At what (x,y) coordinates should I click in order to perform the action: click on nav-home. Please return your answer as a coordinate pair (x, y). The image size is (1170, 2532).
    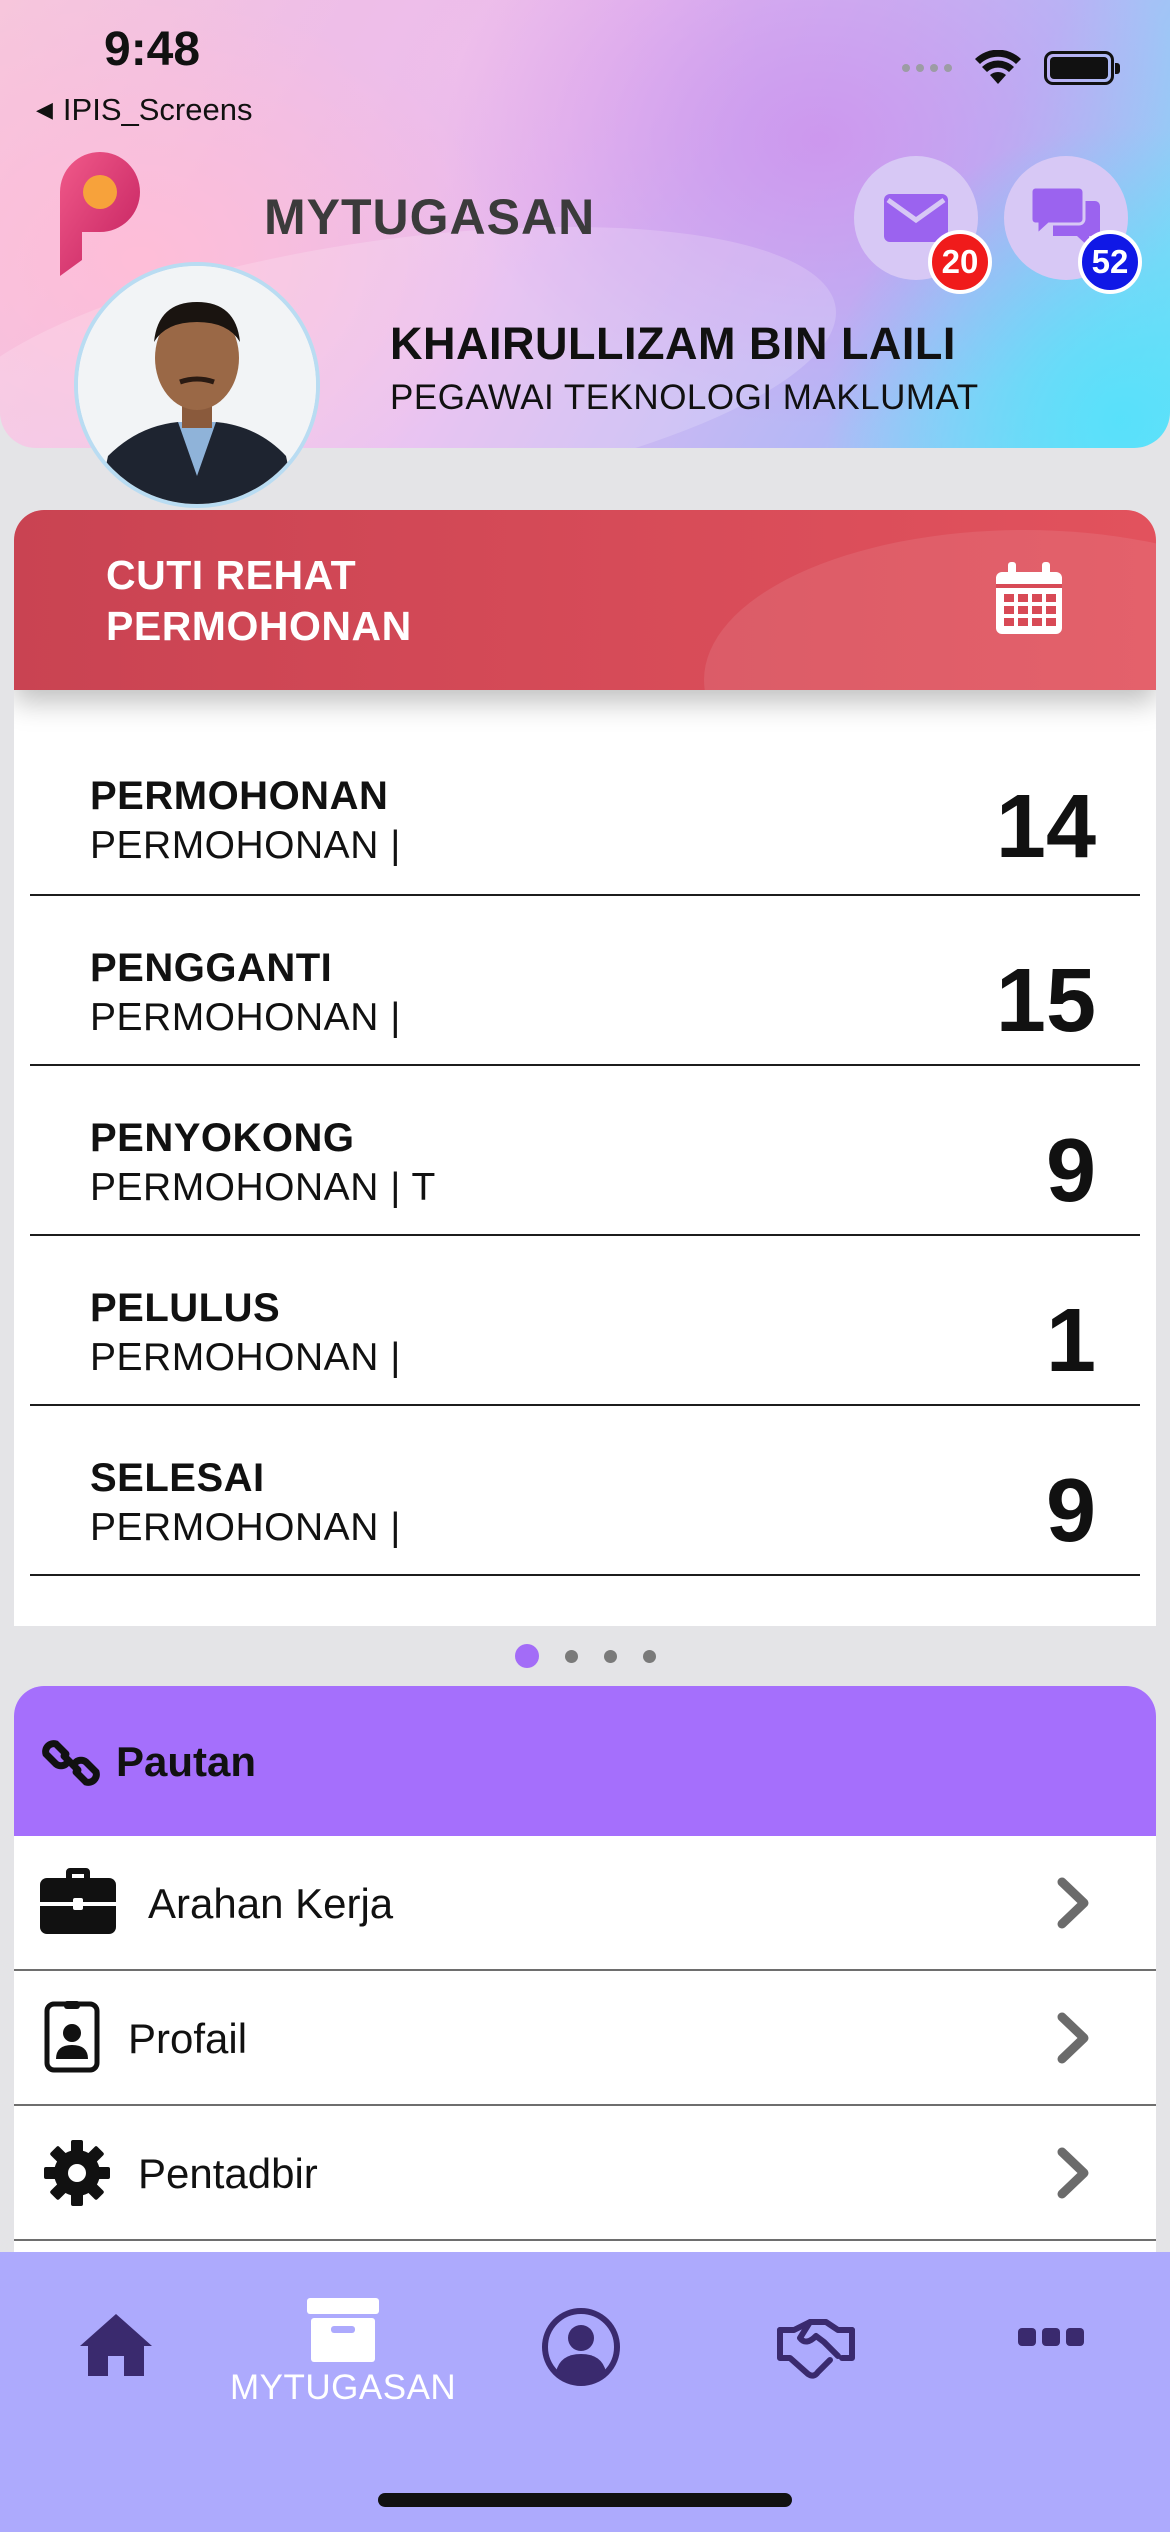
    Looking at the image, I should click on (116, 2345).